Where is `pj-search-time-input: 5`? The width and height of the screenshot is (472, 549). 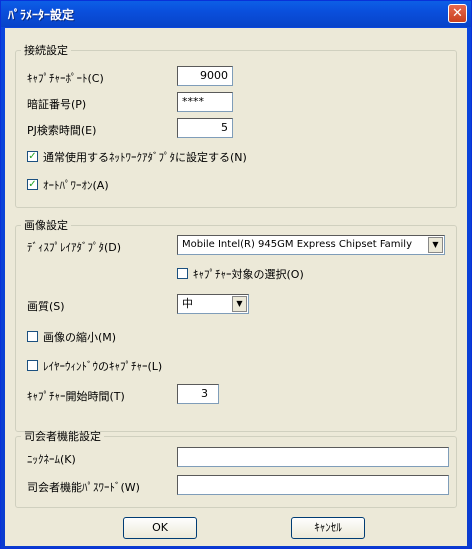
pj-search-time-input: 5 is located at coordinates (205, 128).